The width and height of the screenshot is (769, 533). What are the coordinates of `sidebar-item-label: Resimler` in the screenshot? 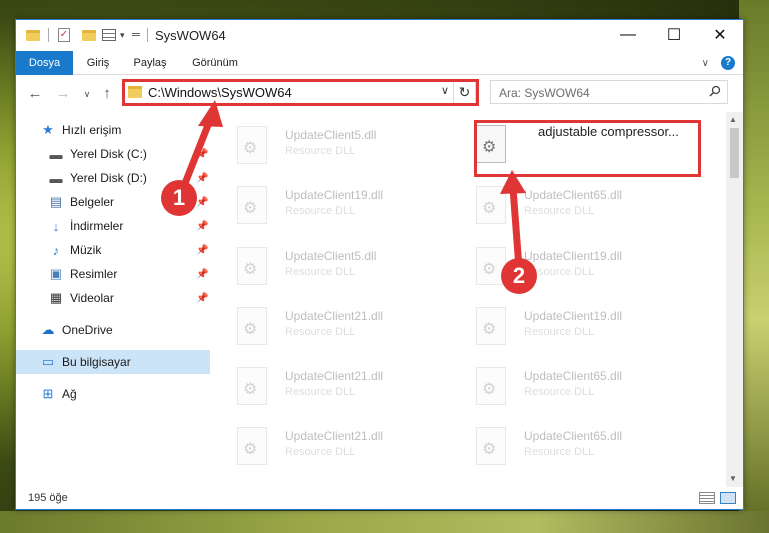 It's located at (94, 274).